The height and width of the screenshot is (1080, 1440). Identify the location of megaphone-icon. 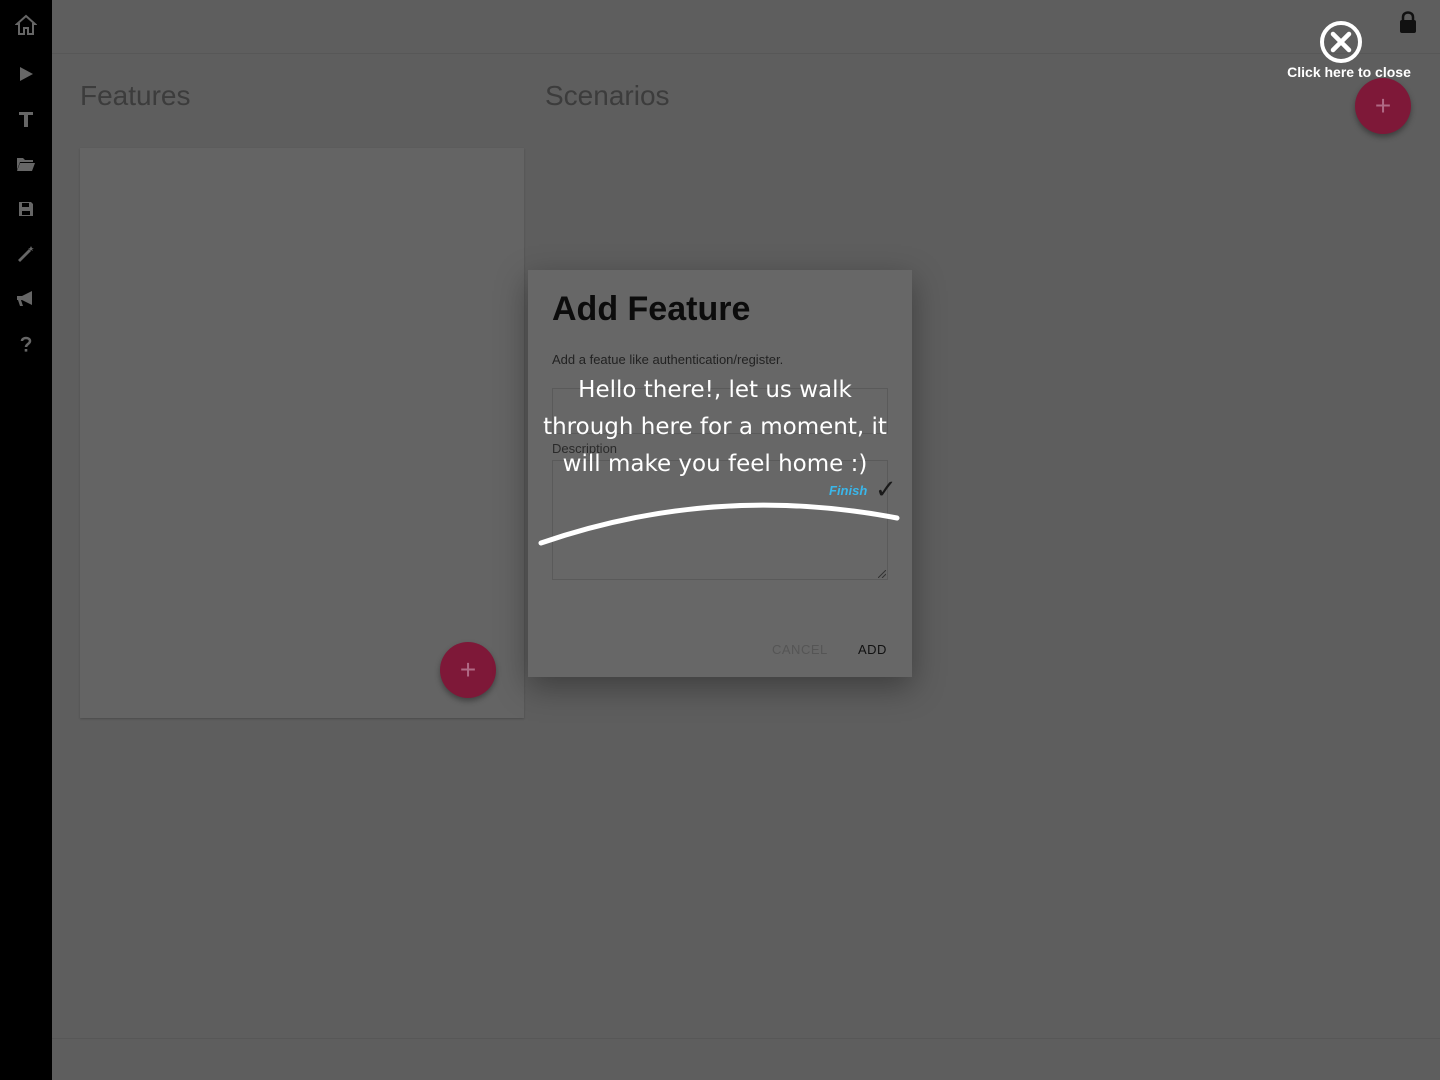
(24, 298).